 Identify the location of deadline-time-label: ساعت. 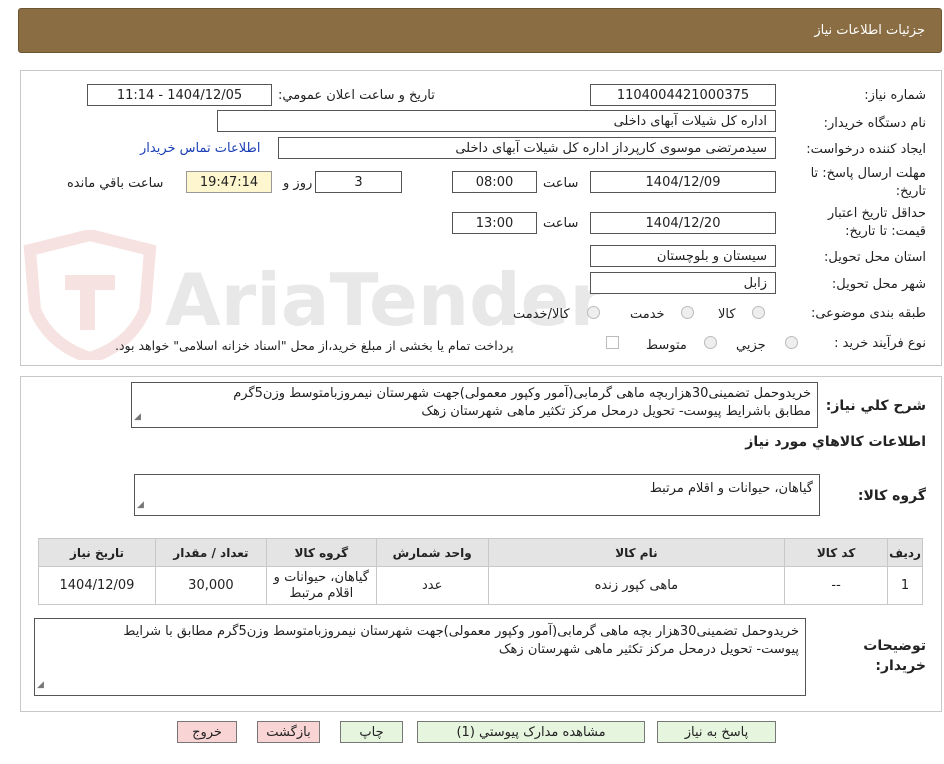
(561, 183).